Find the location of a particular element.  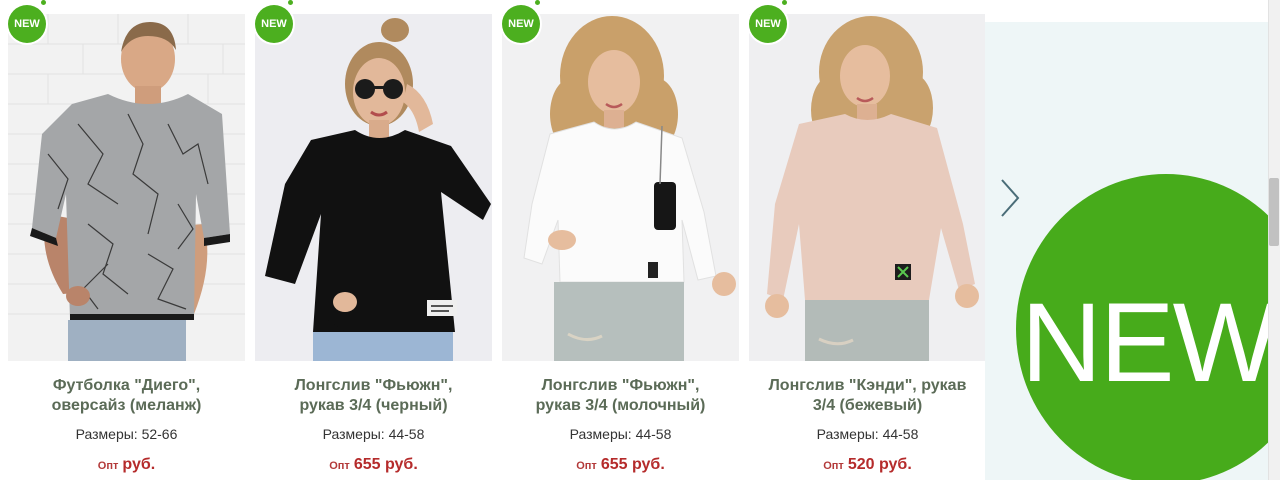

scrollbar-thumb is located at coordinates (1274, 212).